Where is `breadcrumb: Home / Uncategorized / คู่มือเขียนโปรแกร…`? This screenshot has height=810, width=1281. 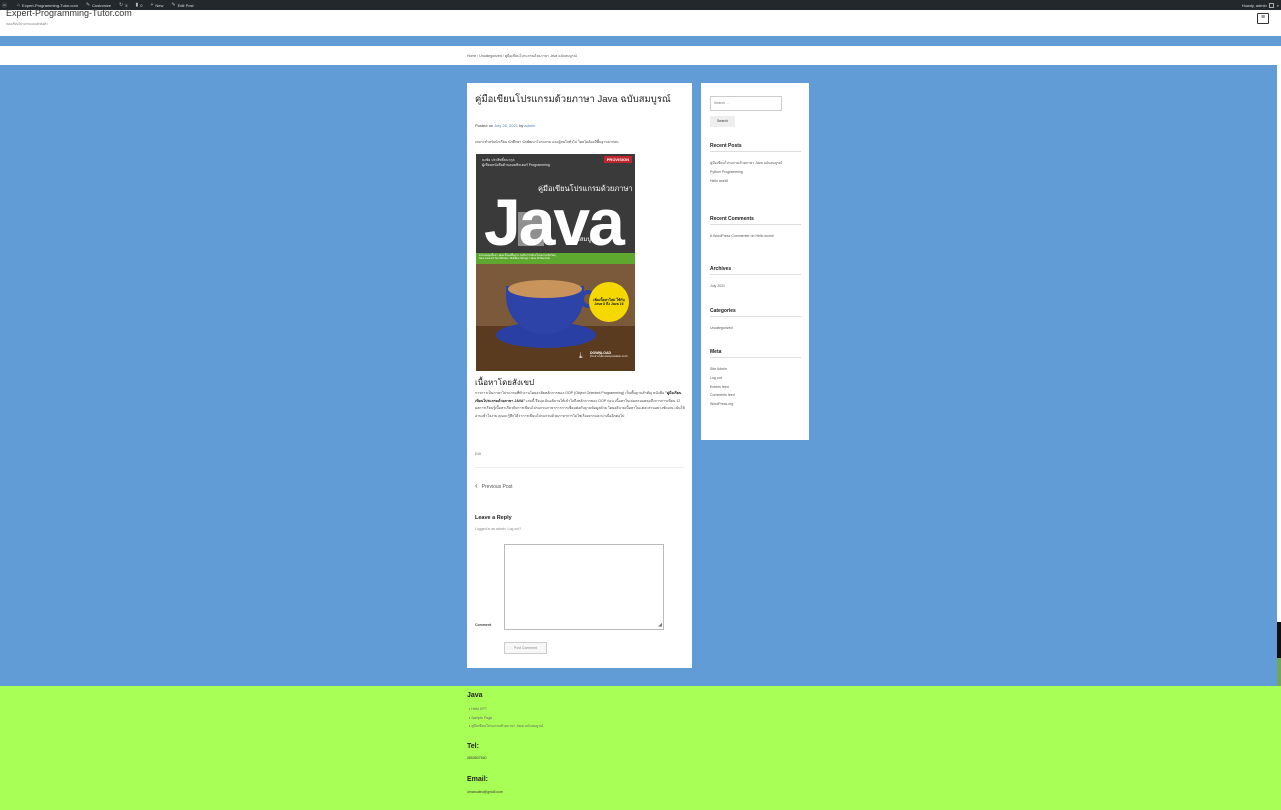 breadcrumb: Home / Uncategorized / คู่มือเขียนโปรแกร… is located at coordinates (522, 56).